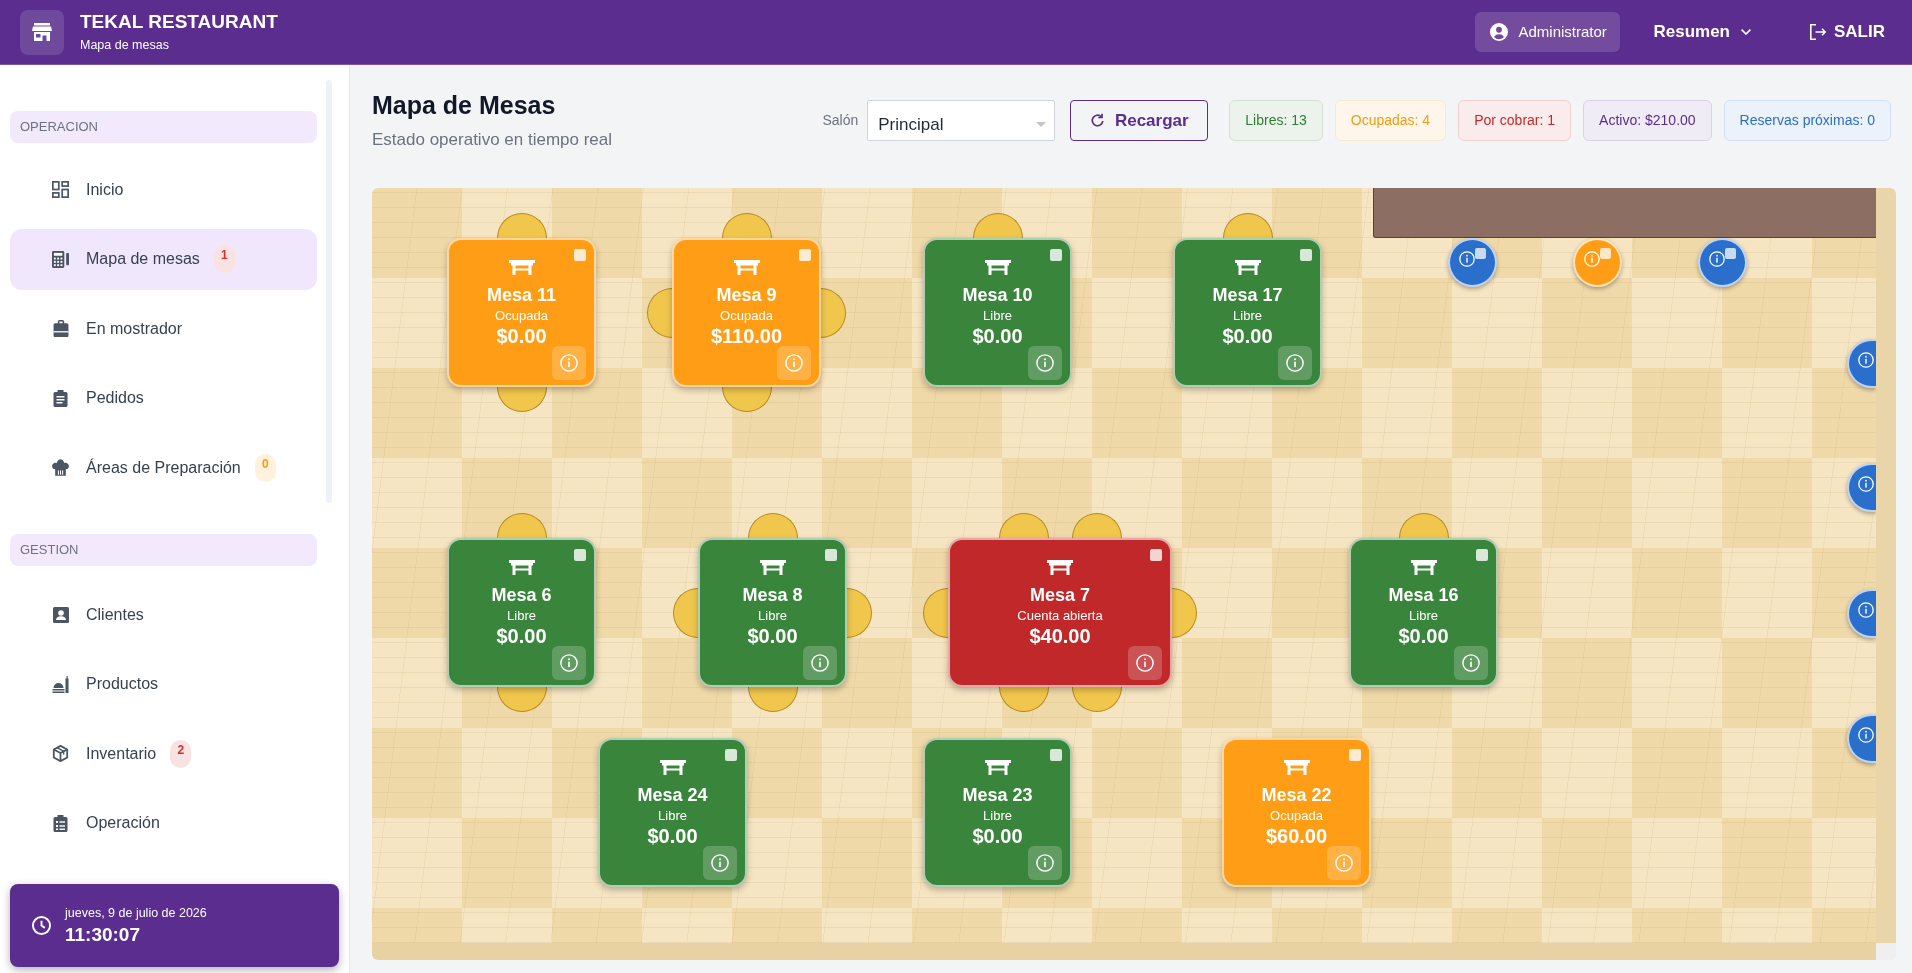  Describe the element at coordinates (464, 105) in the screenshot. I see `page-title: Mapa de Mesas` at that location.